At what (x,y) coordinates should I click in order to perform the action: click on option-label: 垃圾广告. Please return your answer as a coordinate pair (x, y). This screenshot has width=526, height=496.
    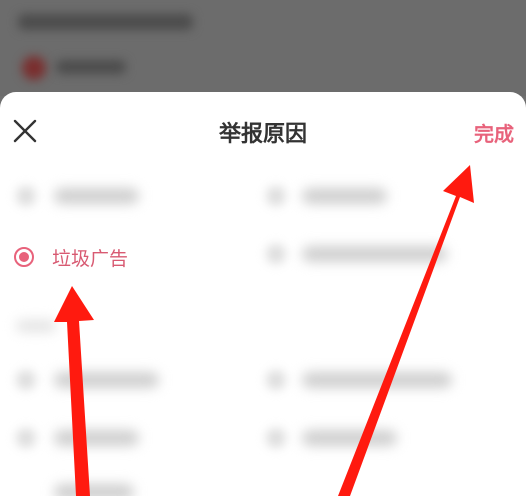
    Looking at the image, I should click on (90, 258).